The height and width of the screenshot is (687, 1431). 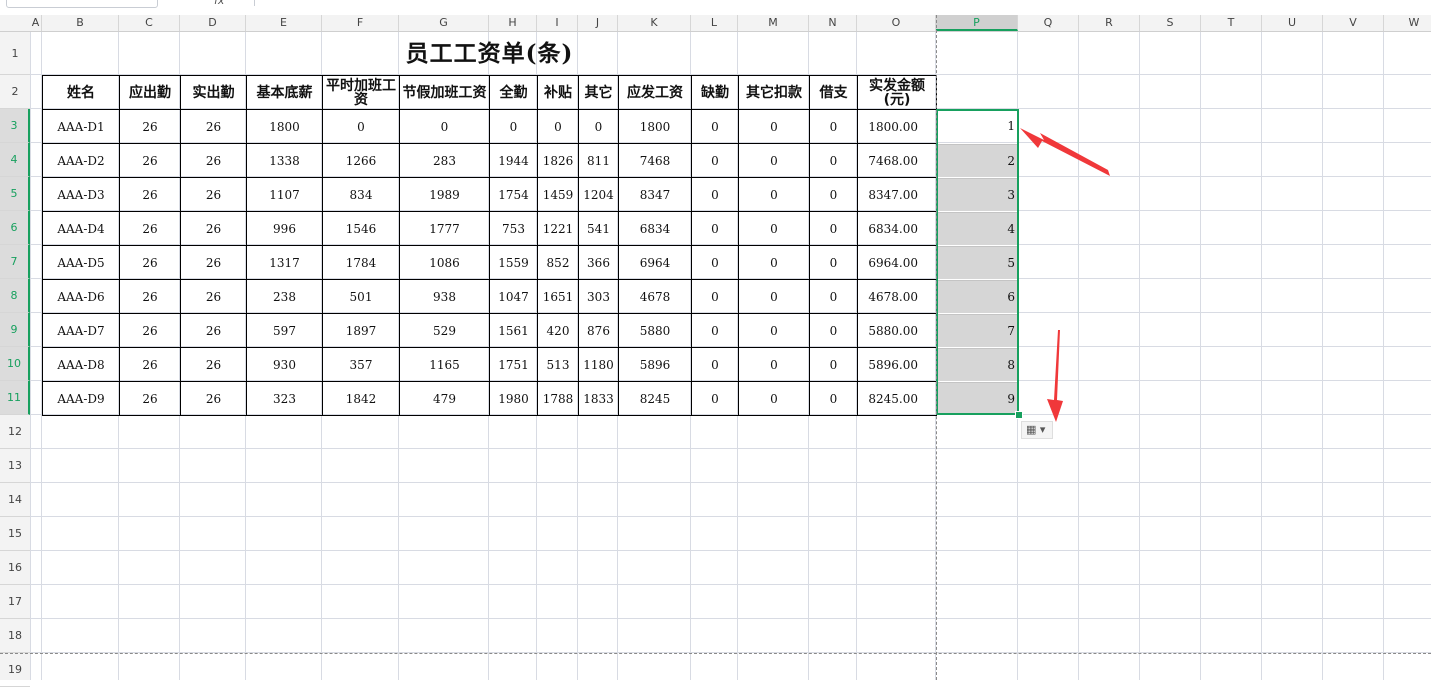 What do you see at coordinates (1065, 152) in the screenshot?
I see `arrow-pointing-left` at bounding box center [1065, 152].